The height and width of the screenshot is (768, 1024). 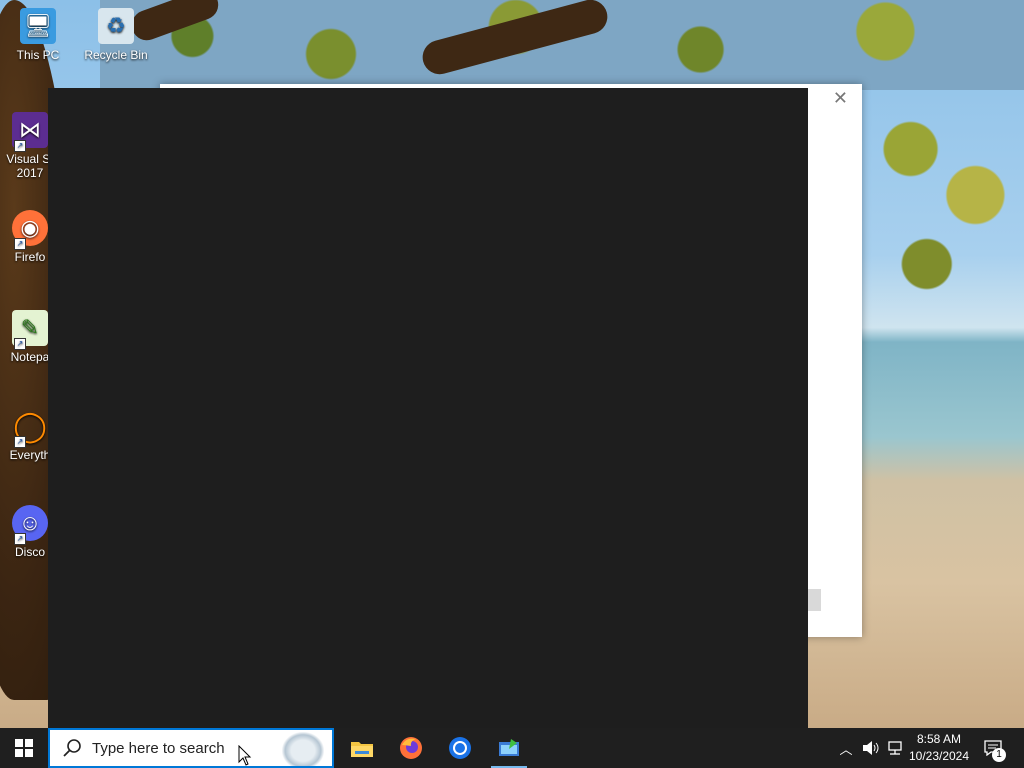 What do you see at coordinates (939, 739) in the screenshot?
I see `clock-time: 8:58 AM` at bounding box center [939, 739].